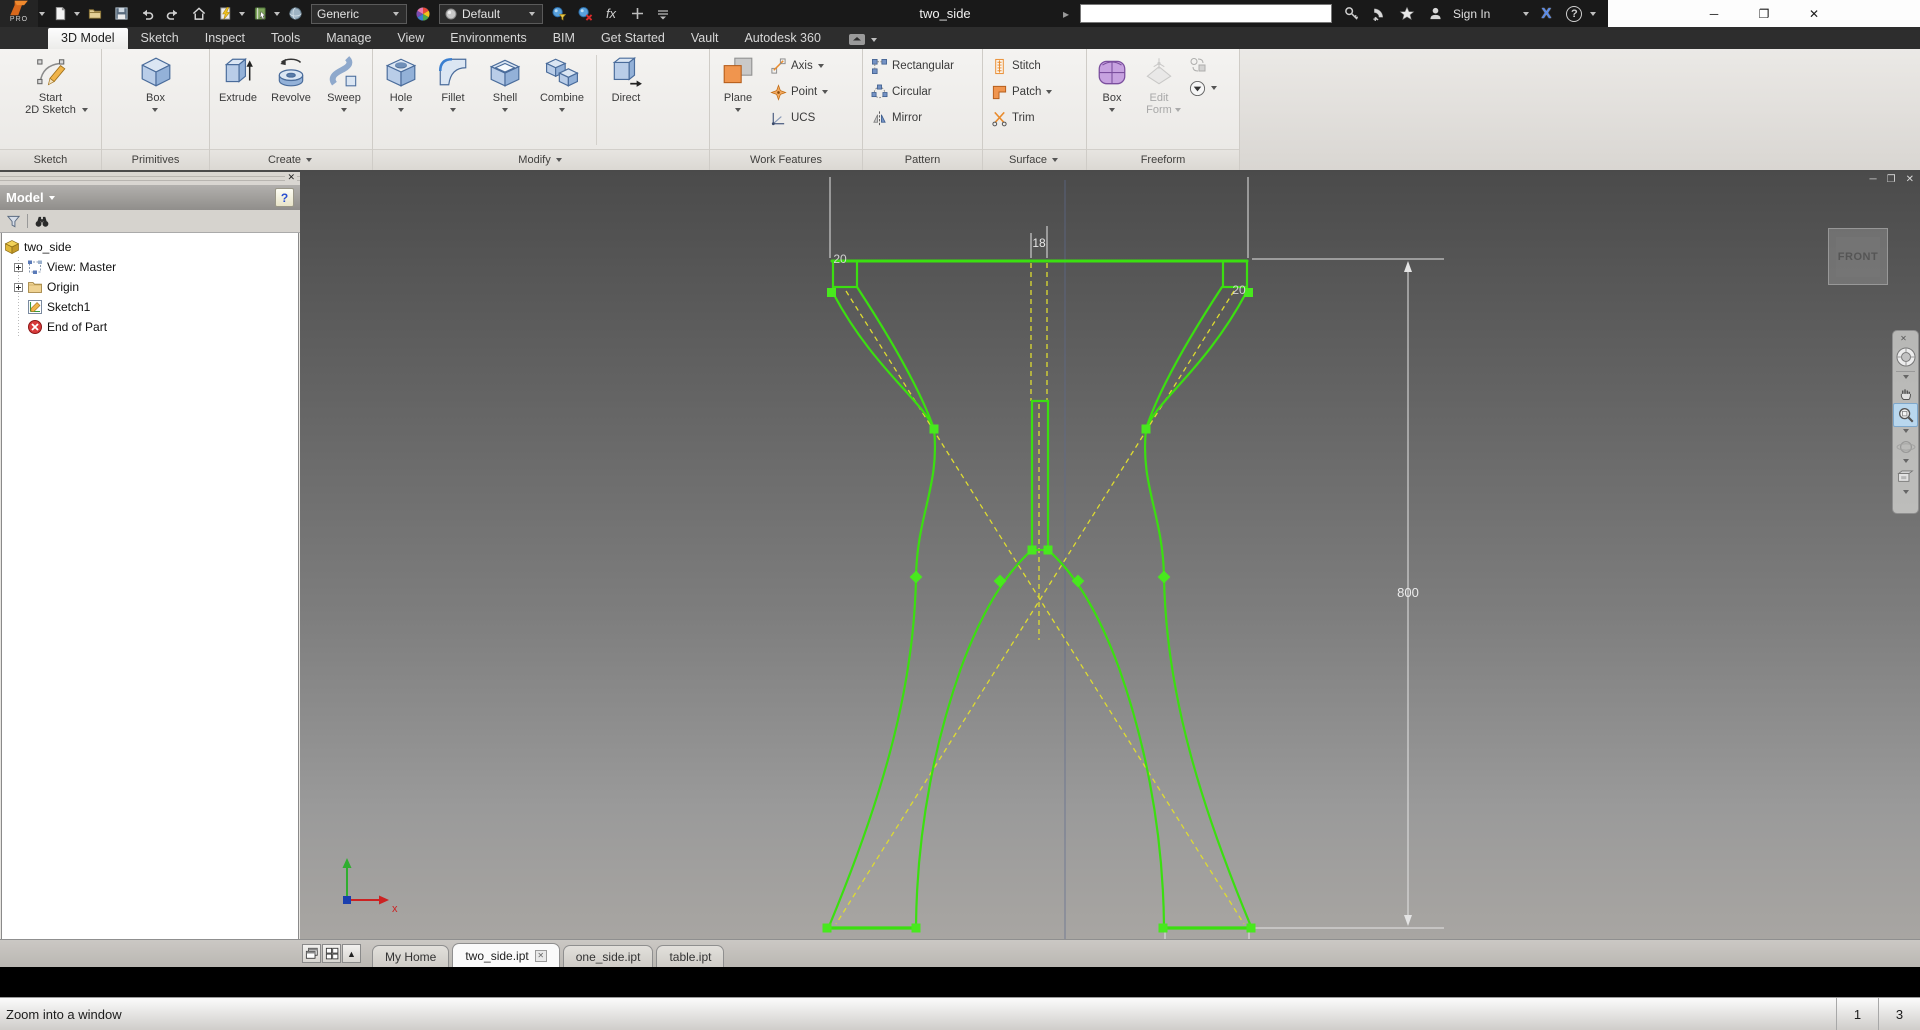  Describe the element at coordinates (608, 956) in the screenshot. I see `tab-one-side: one_side.ipt` at that location.